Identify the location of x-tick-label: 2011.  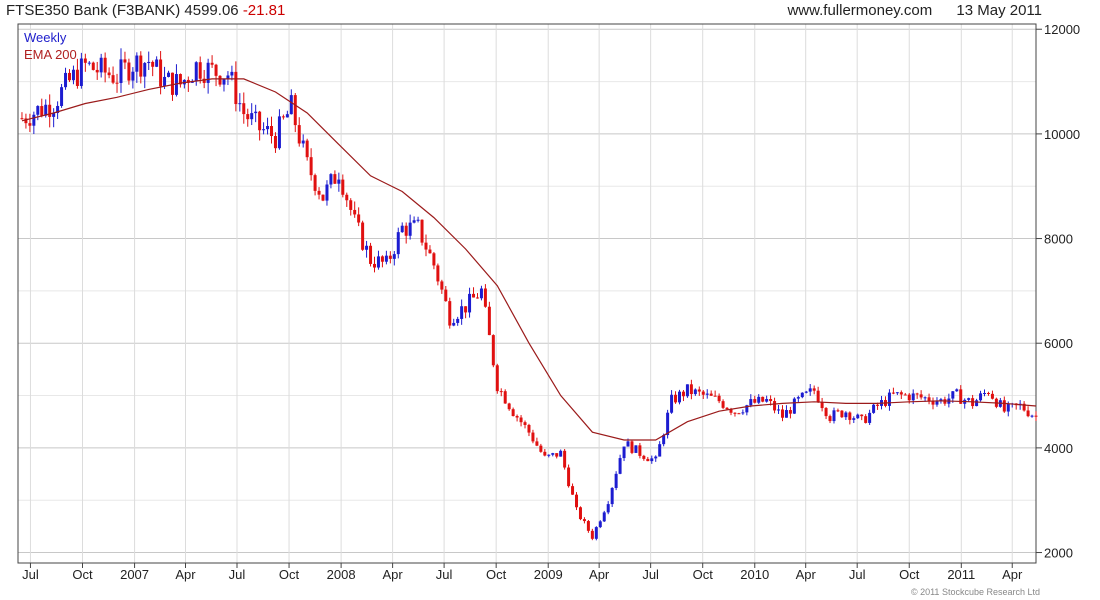
(961, 574).